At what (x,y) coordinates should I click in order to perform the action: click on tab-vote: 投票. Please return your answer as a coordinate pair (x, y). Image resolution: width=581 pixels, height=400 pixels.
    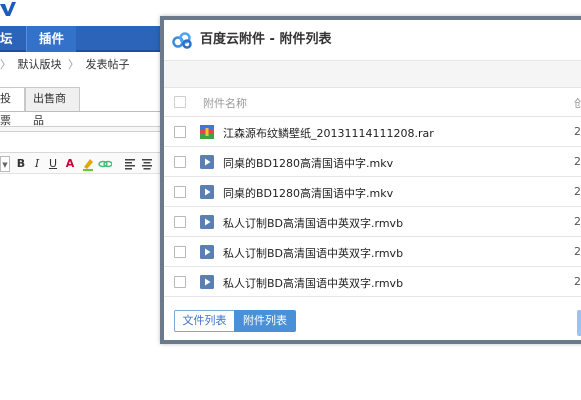
    Looking at the image, I should click on (12, 107).